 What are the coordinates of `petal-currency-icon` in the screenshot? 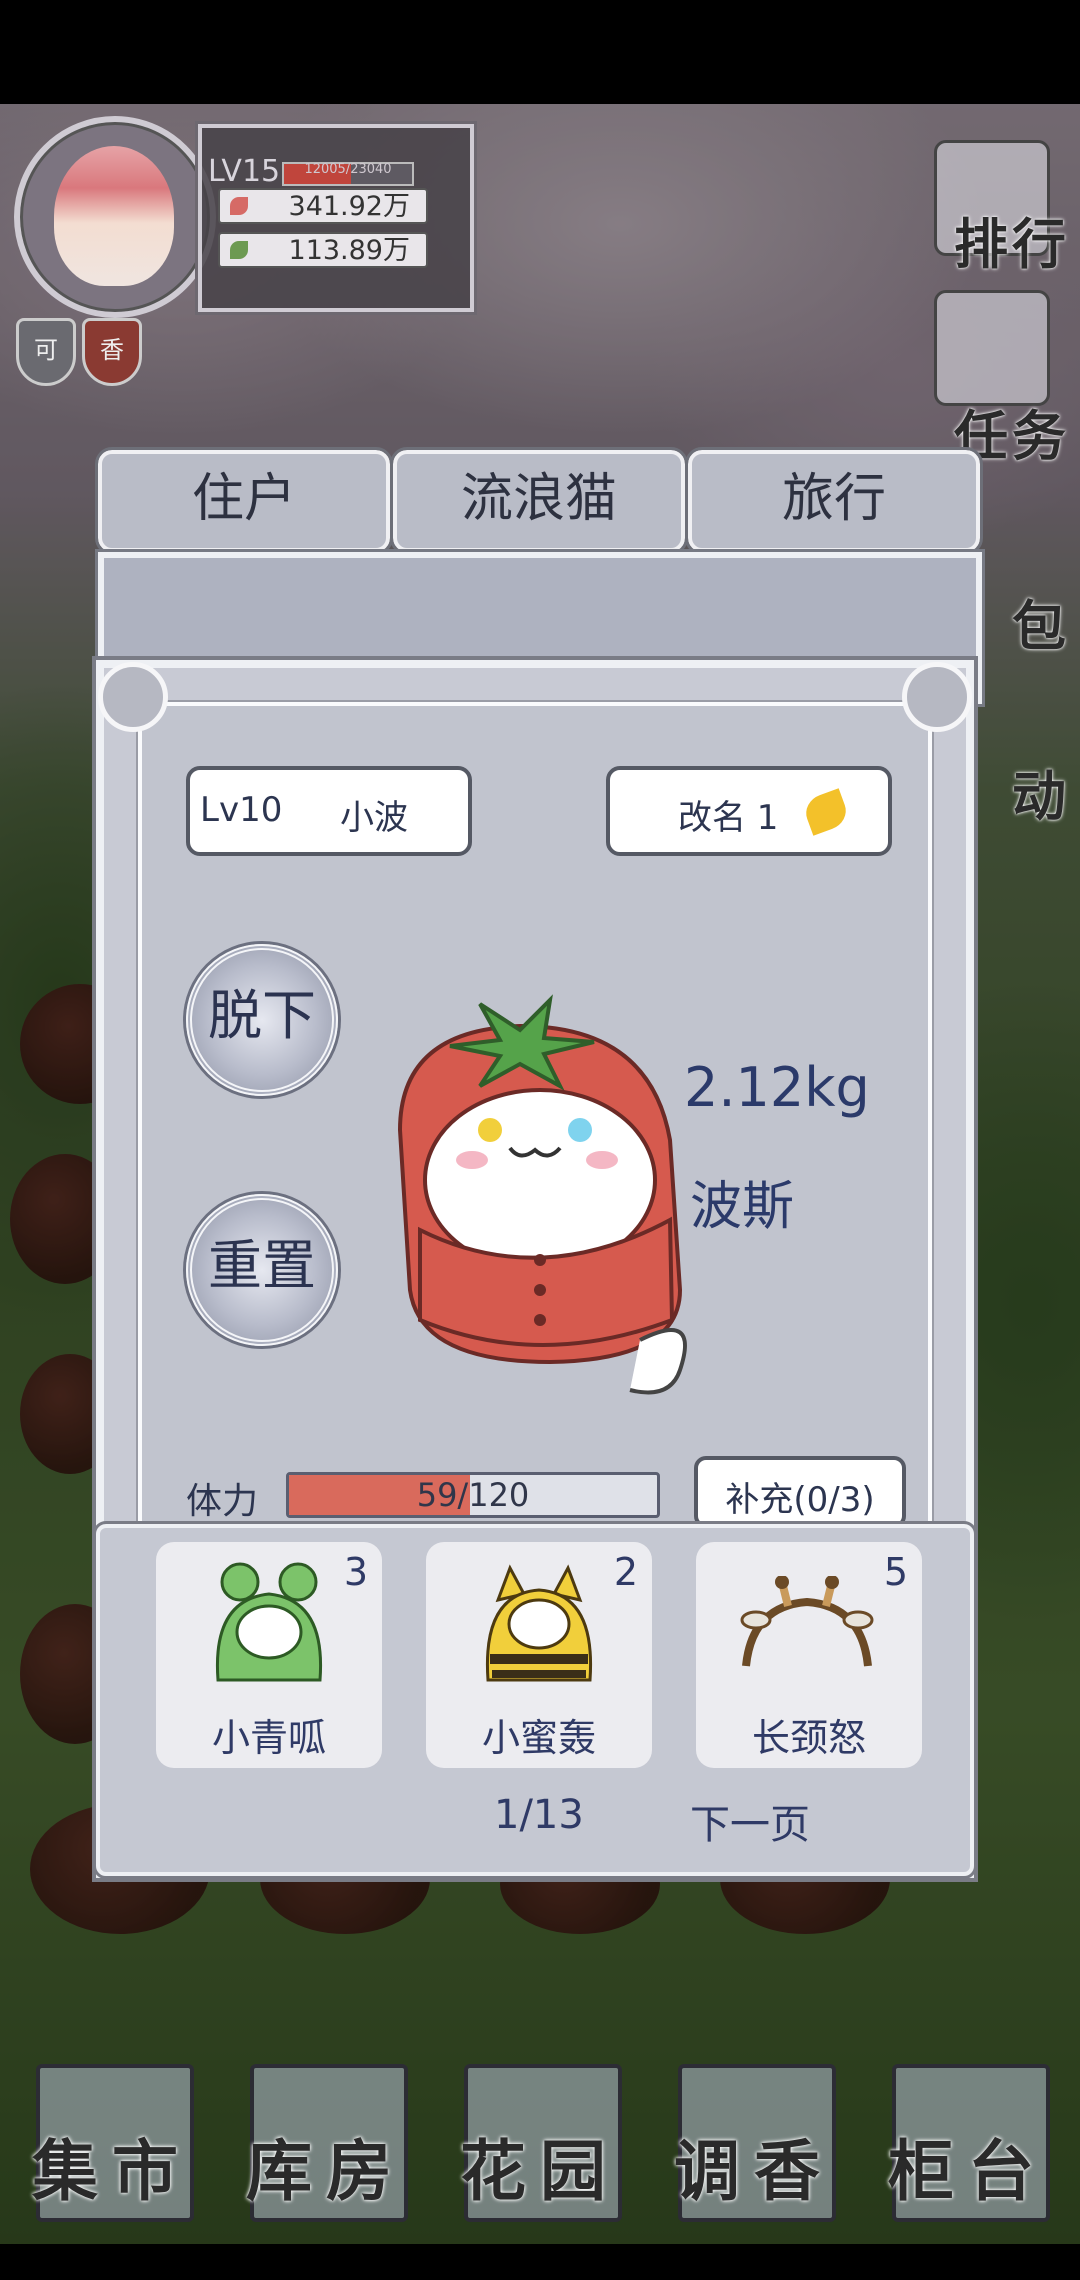 It's located at (826, 812).